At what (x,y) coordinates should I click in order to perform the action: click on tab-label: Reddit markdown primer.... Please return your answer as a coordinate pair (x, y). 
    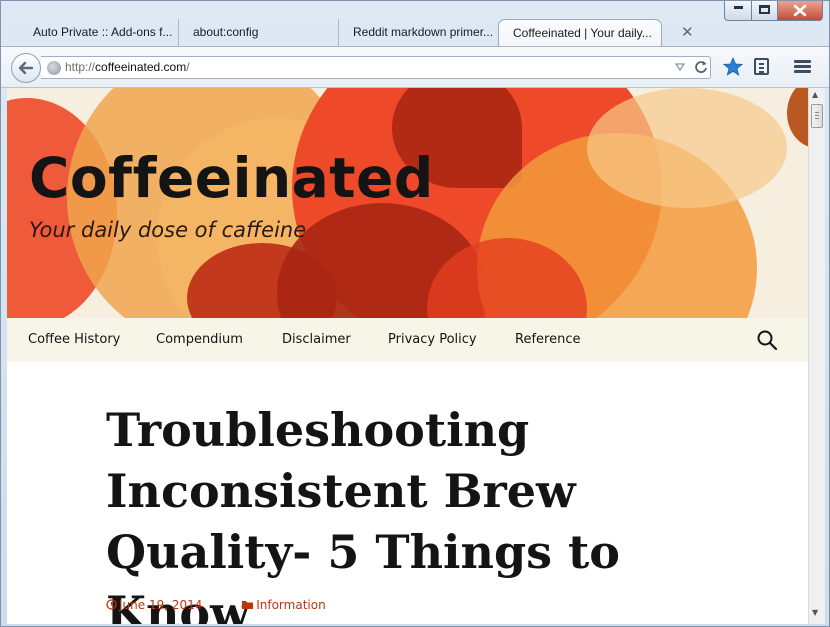
    Looking at the image, I should click on (423, 32).